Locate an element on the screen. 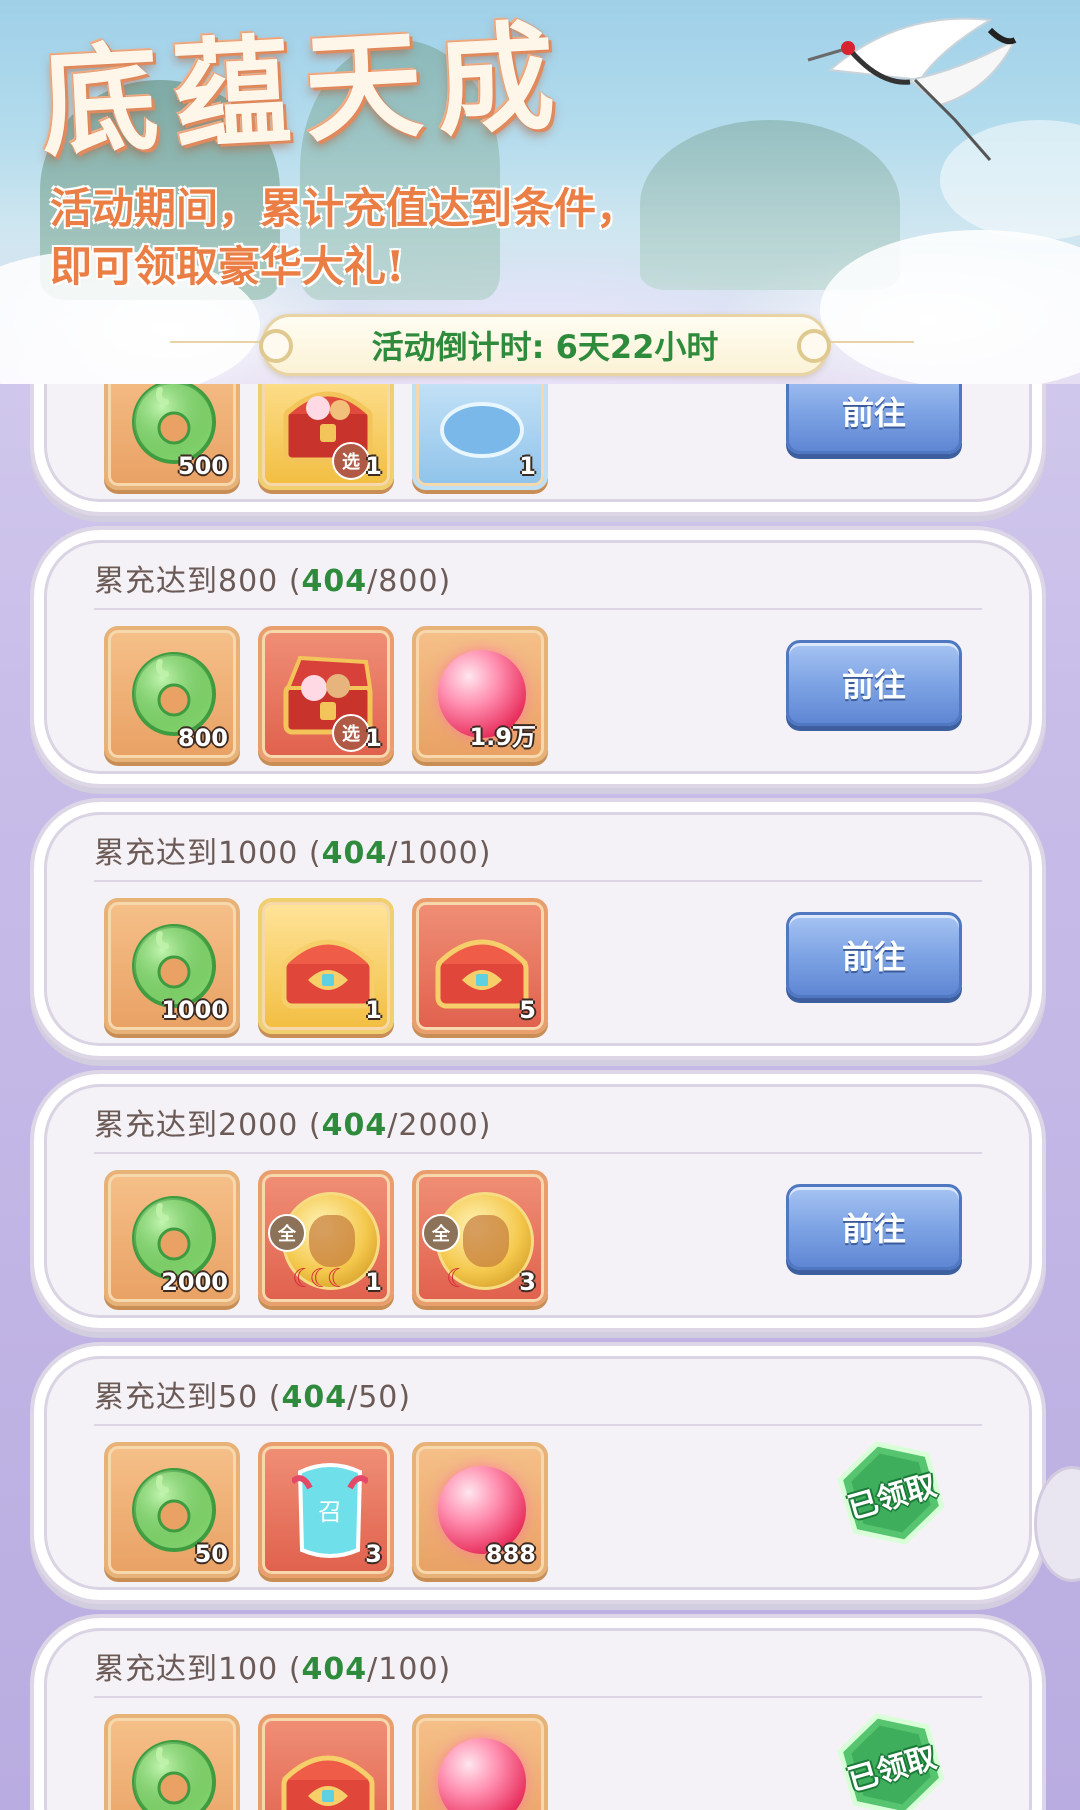 The image size is (1080, 1810). item-count: 50 is located at coordinates (211, 1554).